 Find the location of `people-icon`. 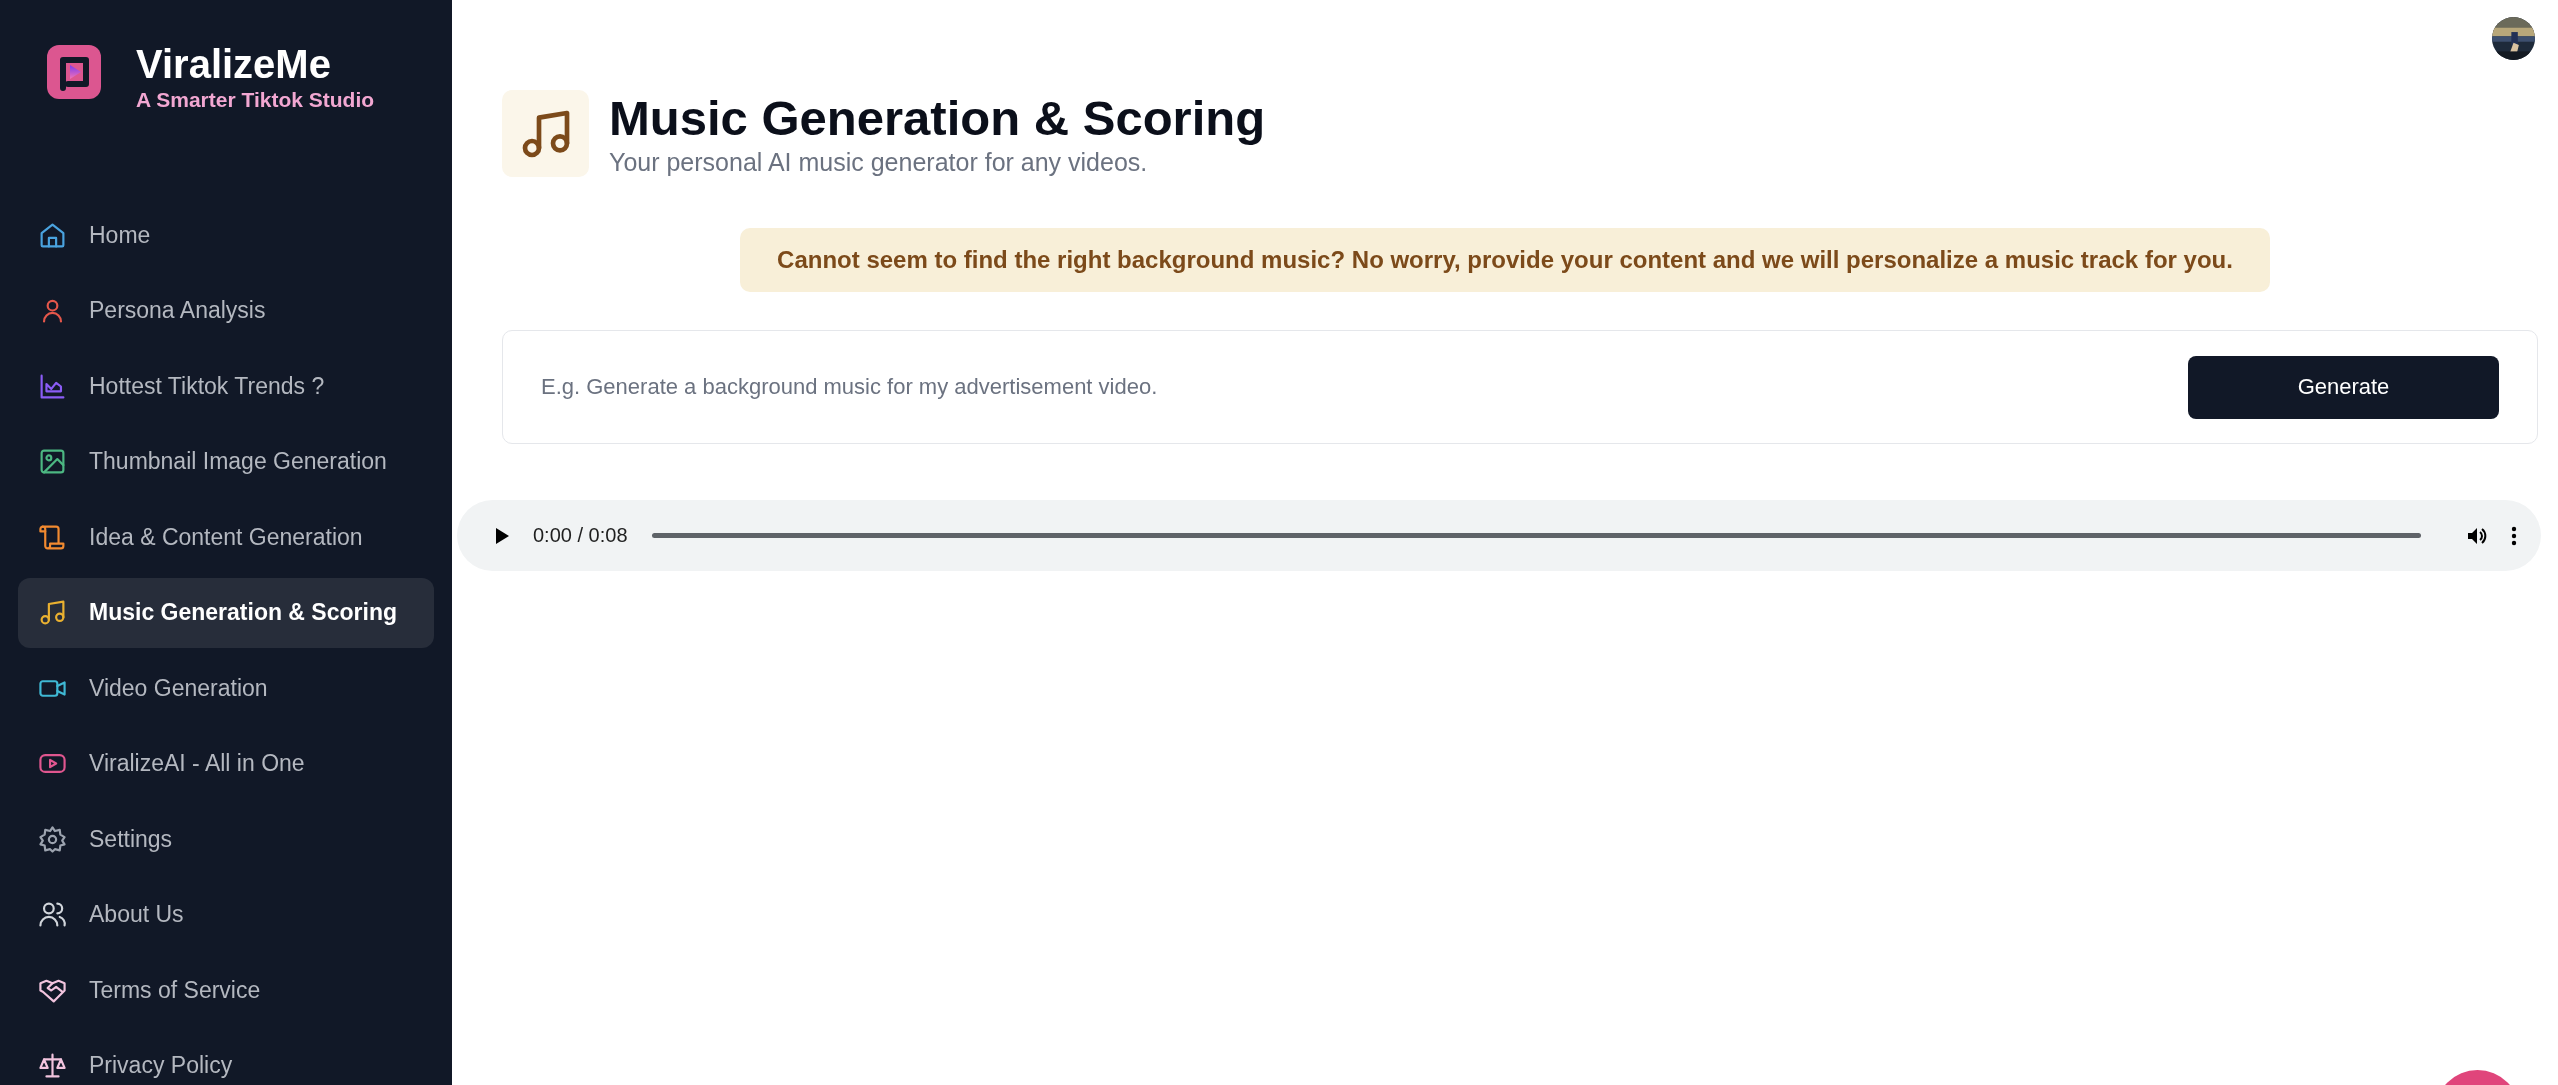

people-icon is located at coordinates (52, 914).